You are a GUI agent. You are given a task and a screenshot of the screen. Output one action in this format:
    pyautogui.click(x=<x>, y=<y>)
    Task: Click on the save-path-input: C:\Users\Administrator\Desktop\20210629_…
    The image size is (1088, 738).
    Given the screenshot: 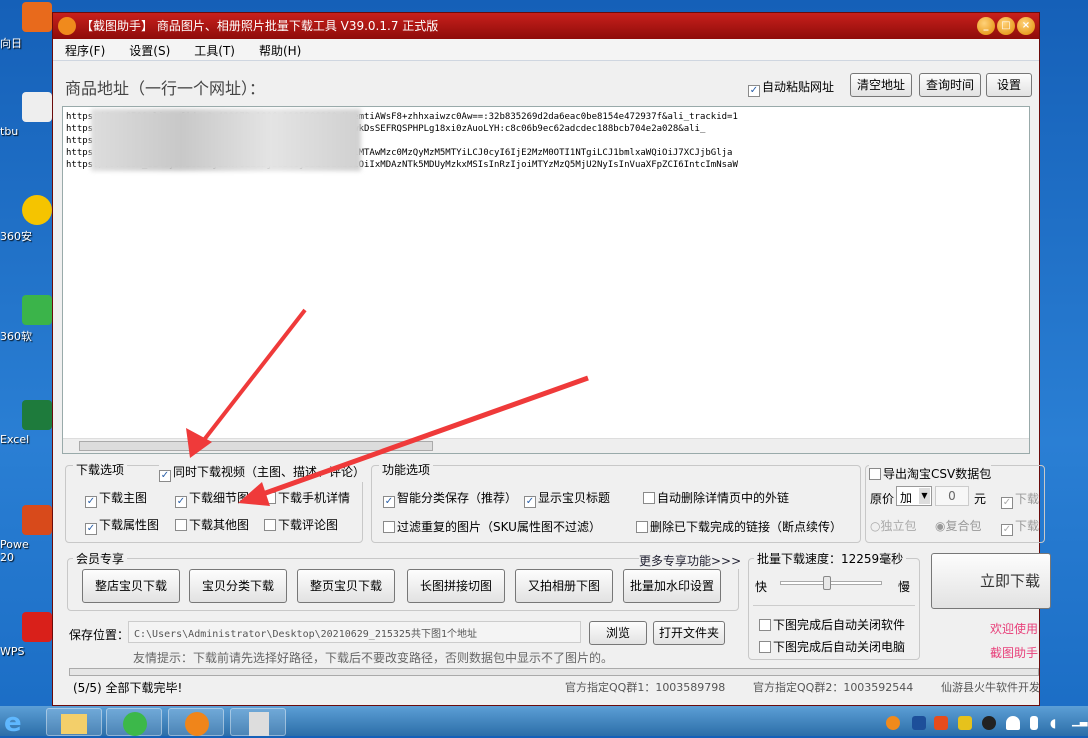 What is the action you would take?
    pyautogui.click(x=354, y=632)
    